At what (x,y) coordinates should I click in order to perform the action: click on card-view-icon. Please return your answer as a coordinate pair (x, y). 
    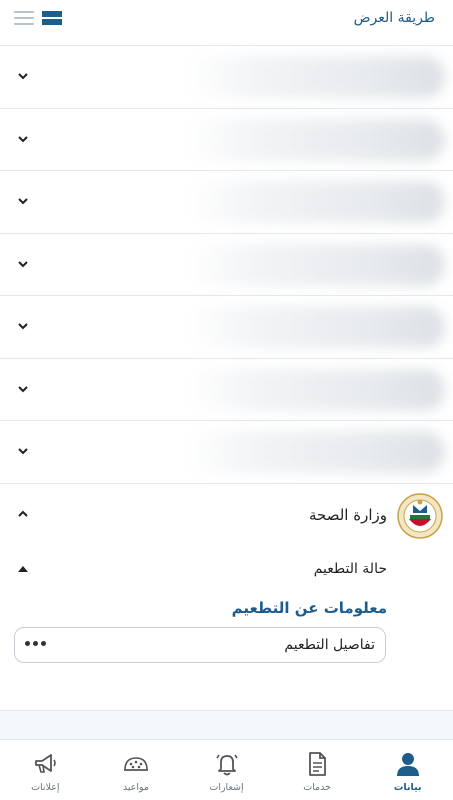
    Looking at the image, I should click on (52, 18).